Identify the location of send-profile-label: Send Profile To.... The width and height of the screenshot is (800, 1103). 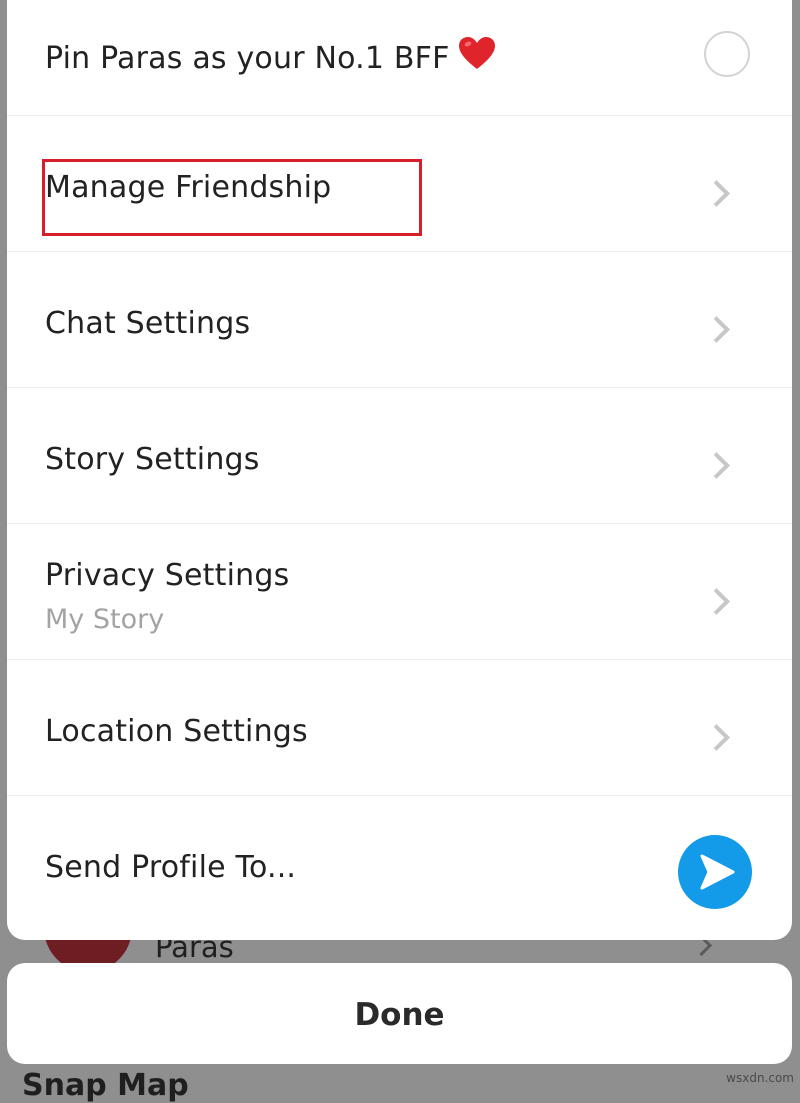
(171, 867).